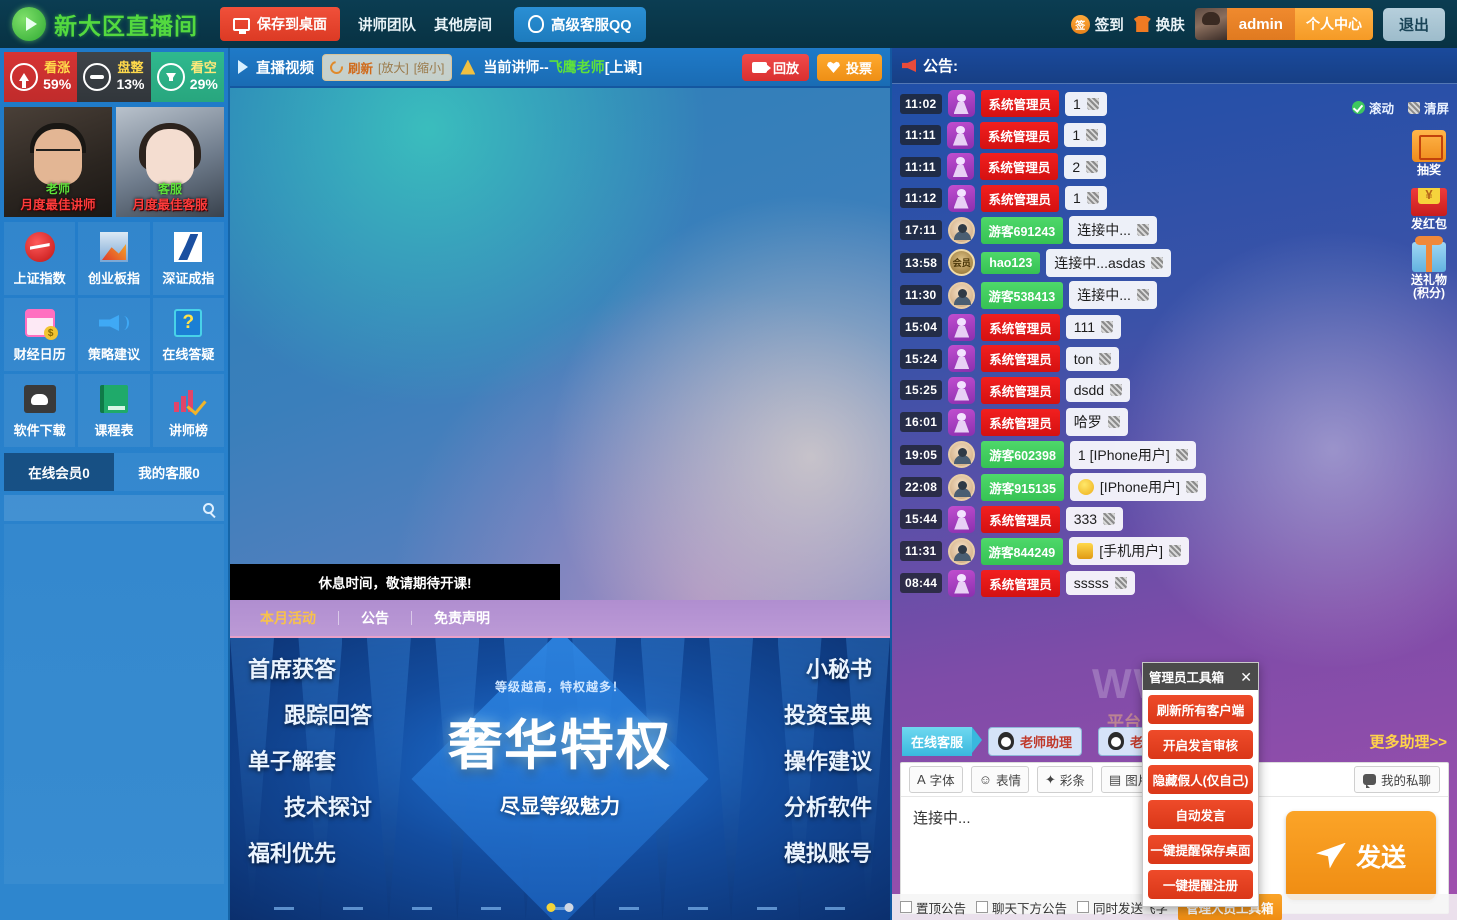  Describe the element at coordinates (1174, 390) in the screenshot. I see `chat-row: 15:25 系统管理员 dsdd` at that location.